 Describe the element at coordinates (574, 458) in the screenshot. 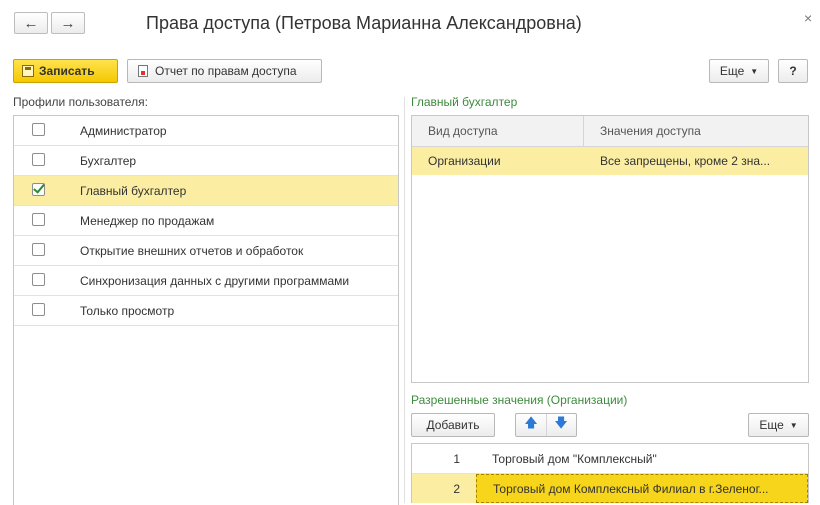

I see `cell-name: Торговый дом "Комплексный"` at that location.